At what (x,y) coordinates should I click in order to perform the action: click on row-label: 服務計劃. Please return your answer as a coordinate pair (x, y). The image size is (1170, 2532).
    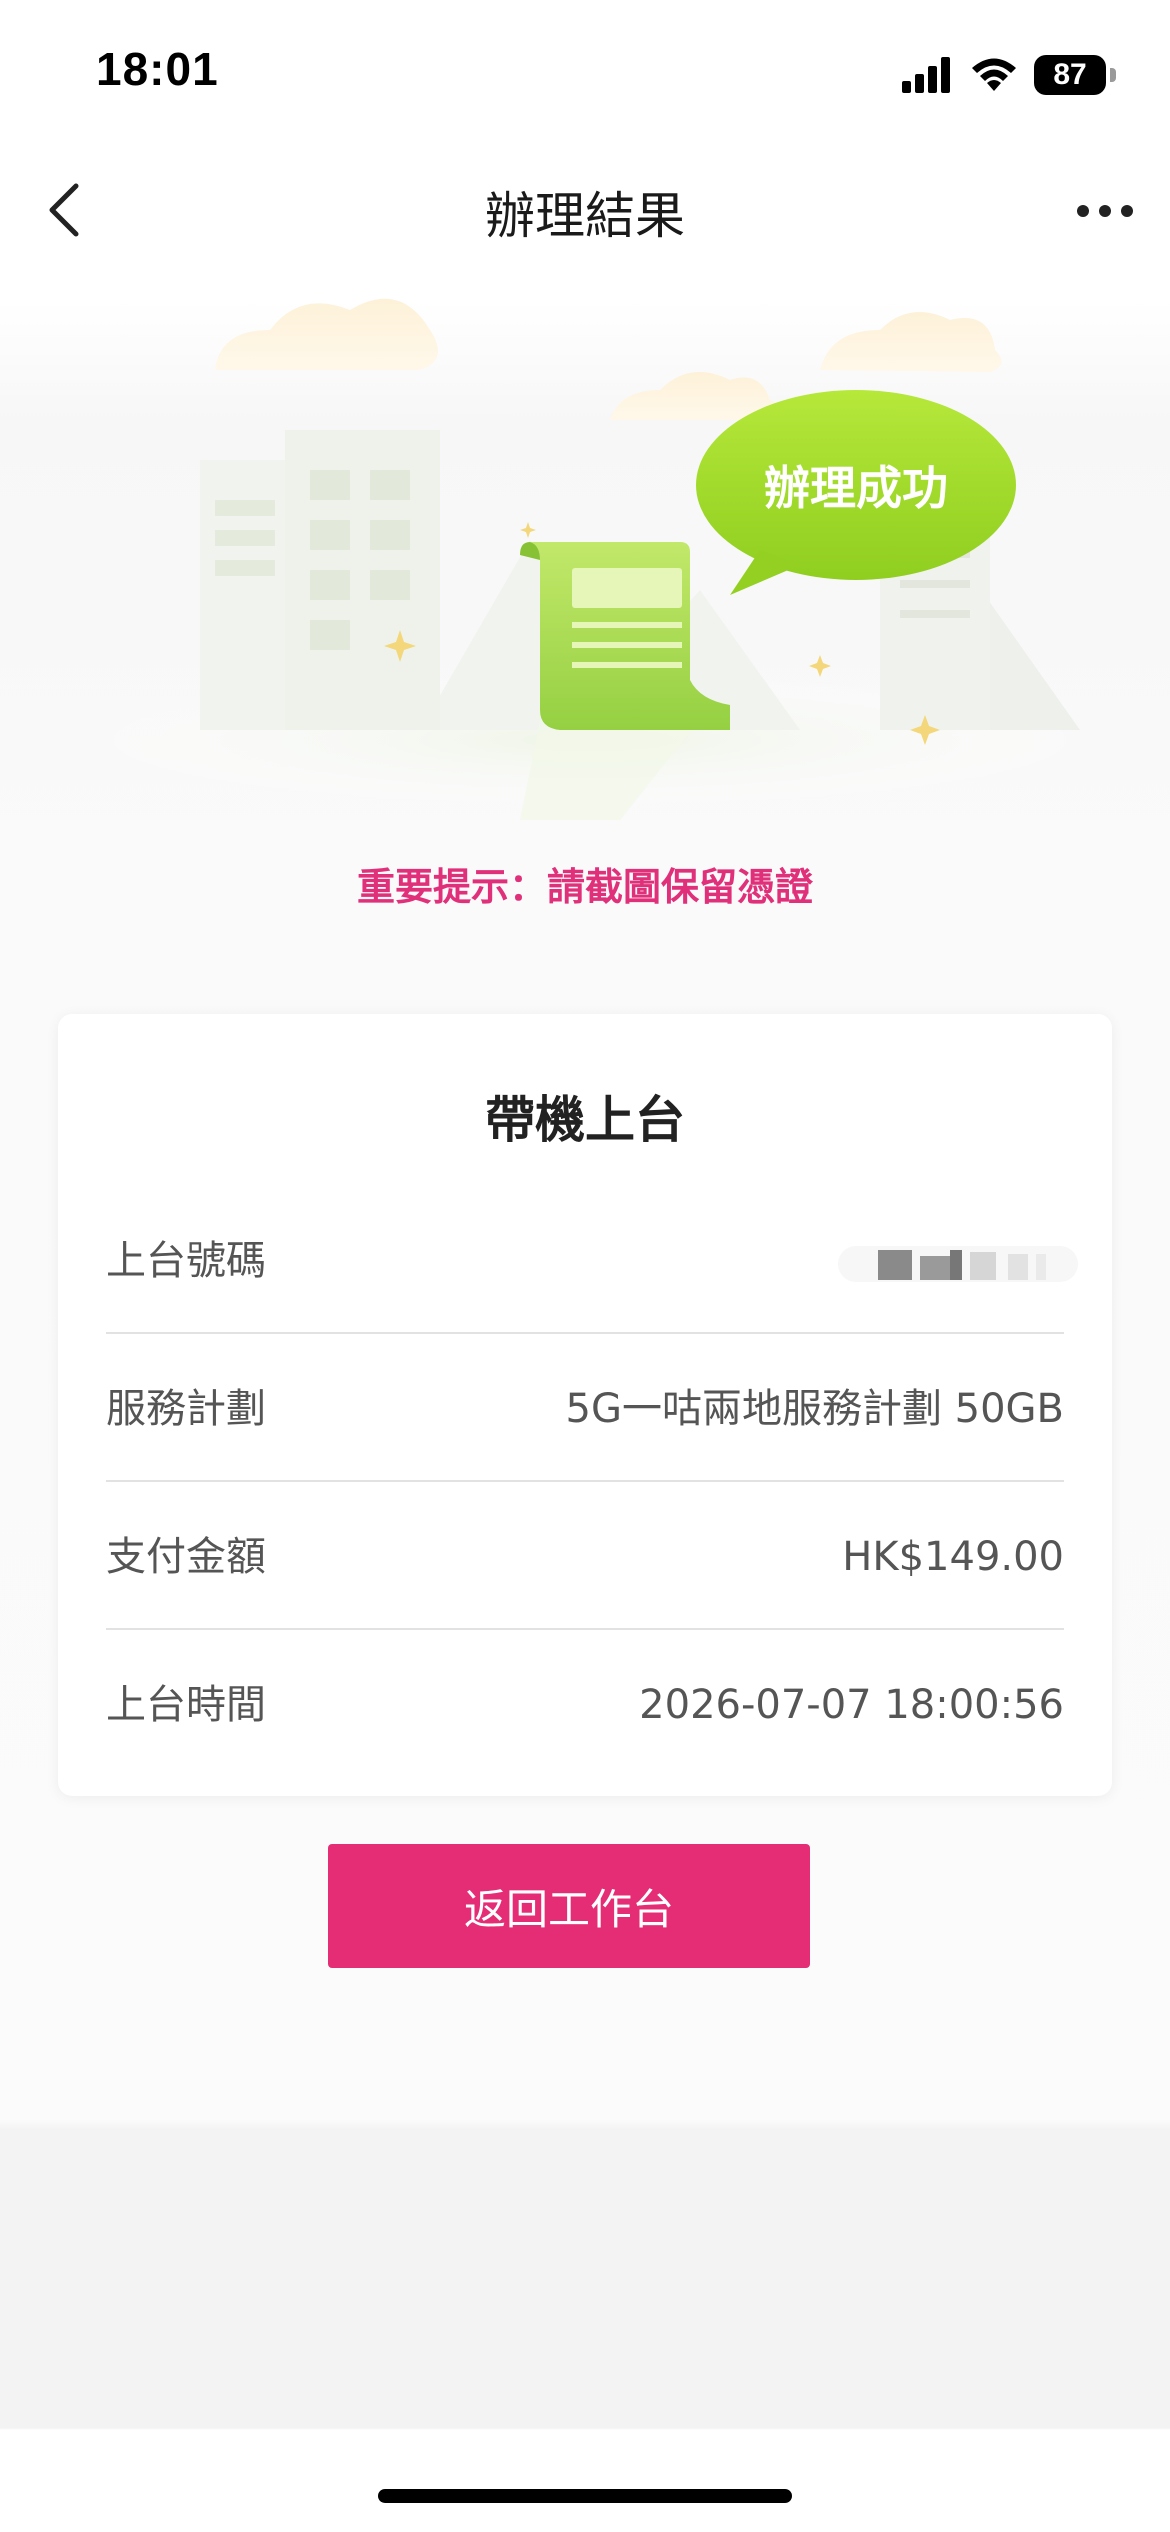
    Looking at the image, I should click on (186, 1409).